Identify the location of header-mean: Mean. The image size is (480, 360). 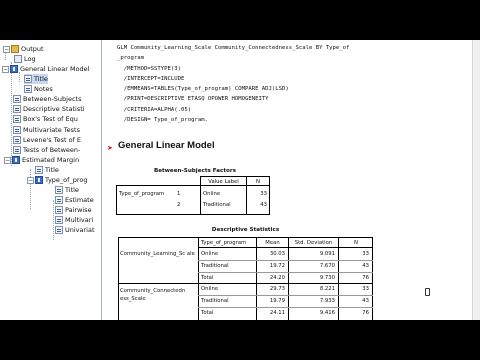
(272, 243).